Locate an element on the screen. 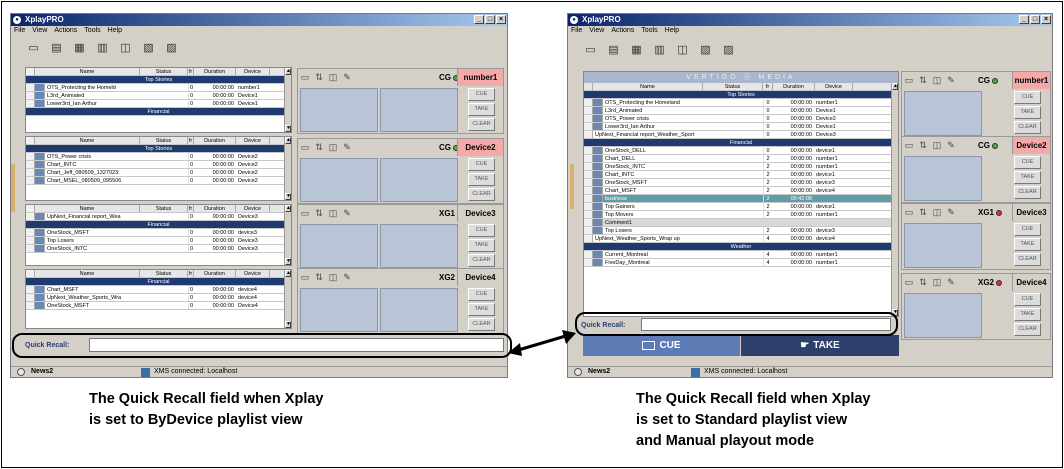  playlist-row: Chart_INTC 0 00:00:00 Device2 is located at coordinates (158, 165).